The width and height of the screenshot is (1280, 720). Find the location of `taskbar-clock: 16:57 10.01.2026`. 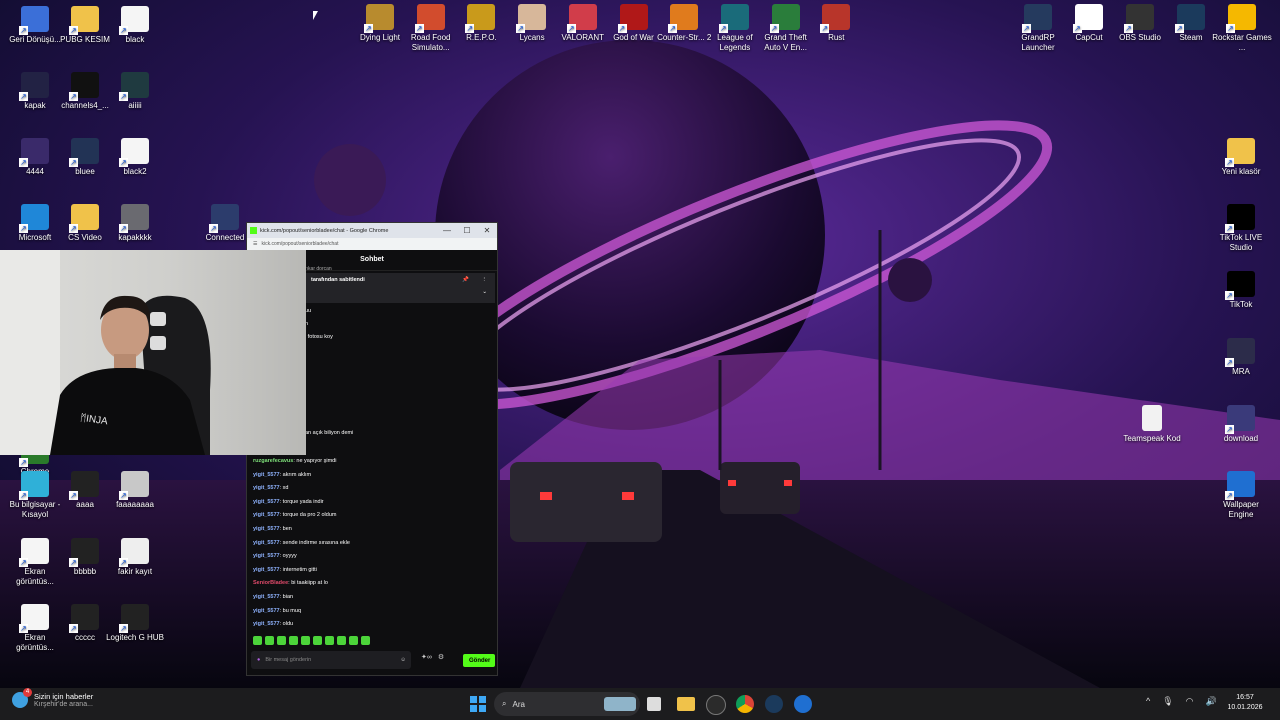

taskbar-clock: 16:57 10.01.2026 is located at coordinates (1245, 703).